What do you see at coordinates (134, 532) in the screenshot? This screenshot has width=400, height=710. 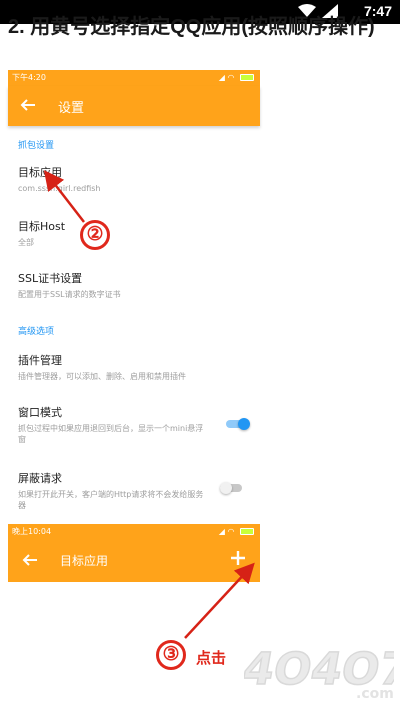 I see `mini-status-bar: 晚上10:04 ◢ ◠` at bounding box center [134, 532].